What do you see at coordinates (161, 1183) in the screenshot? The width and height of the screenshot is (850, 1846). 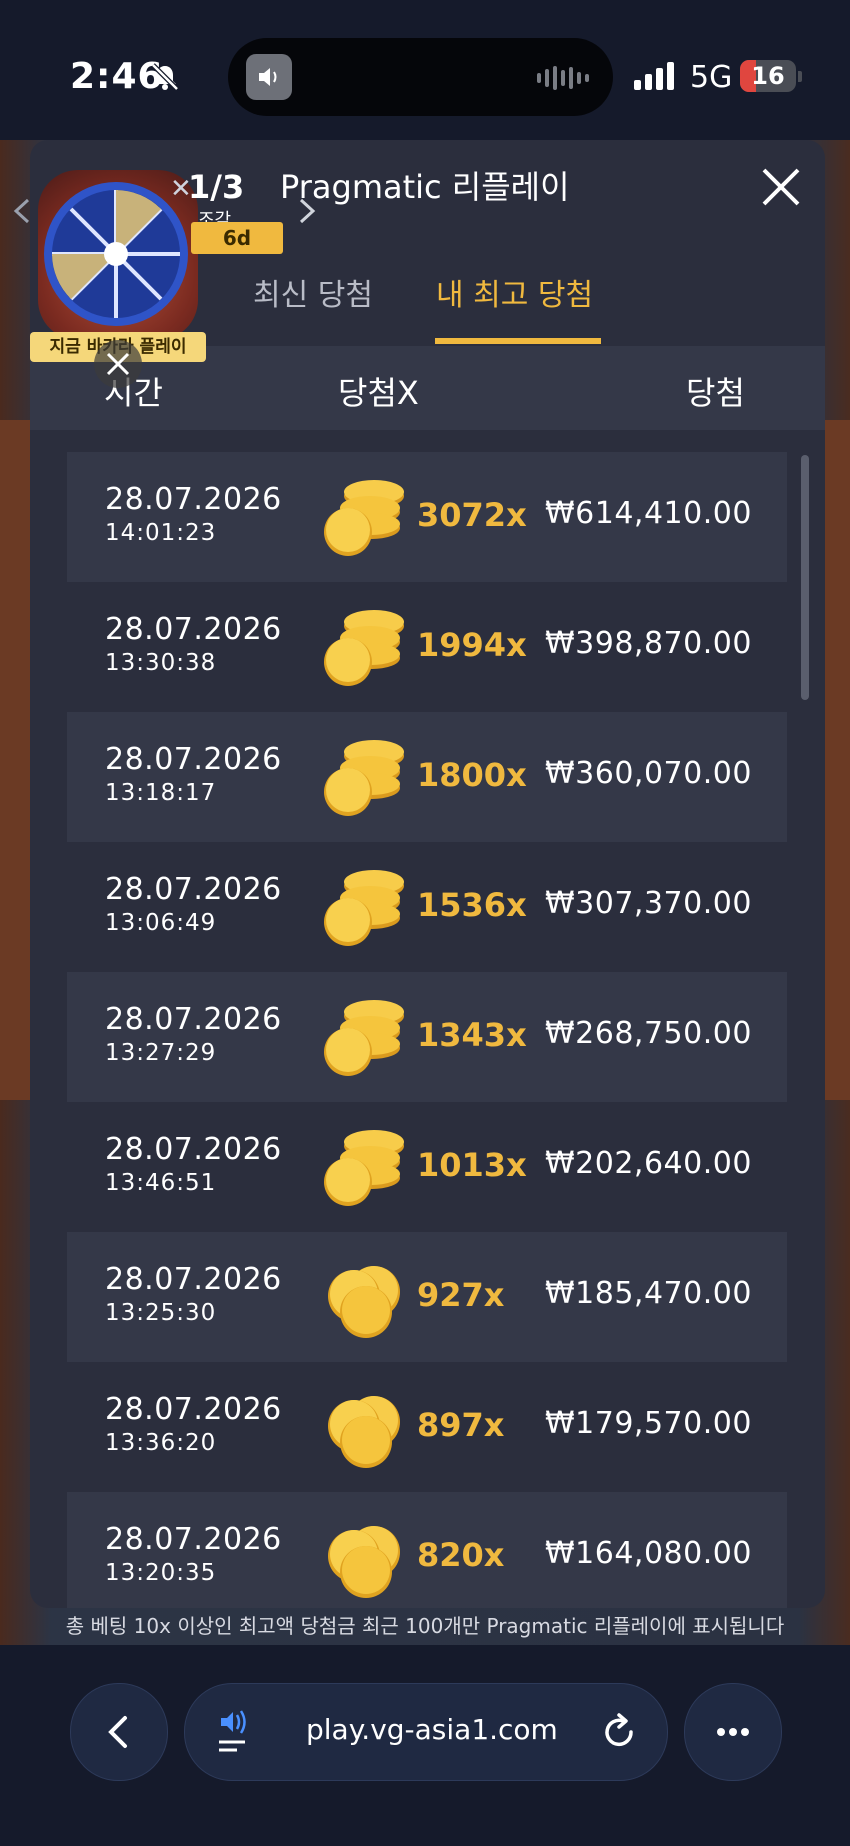 I see `row-time: 13:46:51` at bounding box center [161, 1183].